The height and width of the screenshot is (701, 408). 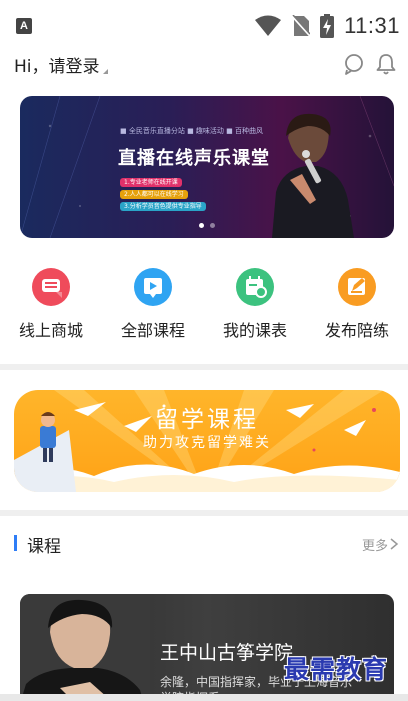 What do you see at coordinates (301, 26) in the screenshot?
I see `no-sim-icon` at bounding box center [301, 26].